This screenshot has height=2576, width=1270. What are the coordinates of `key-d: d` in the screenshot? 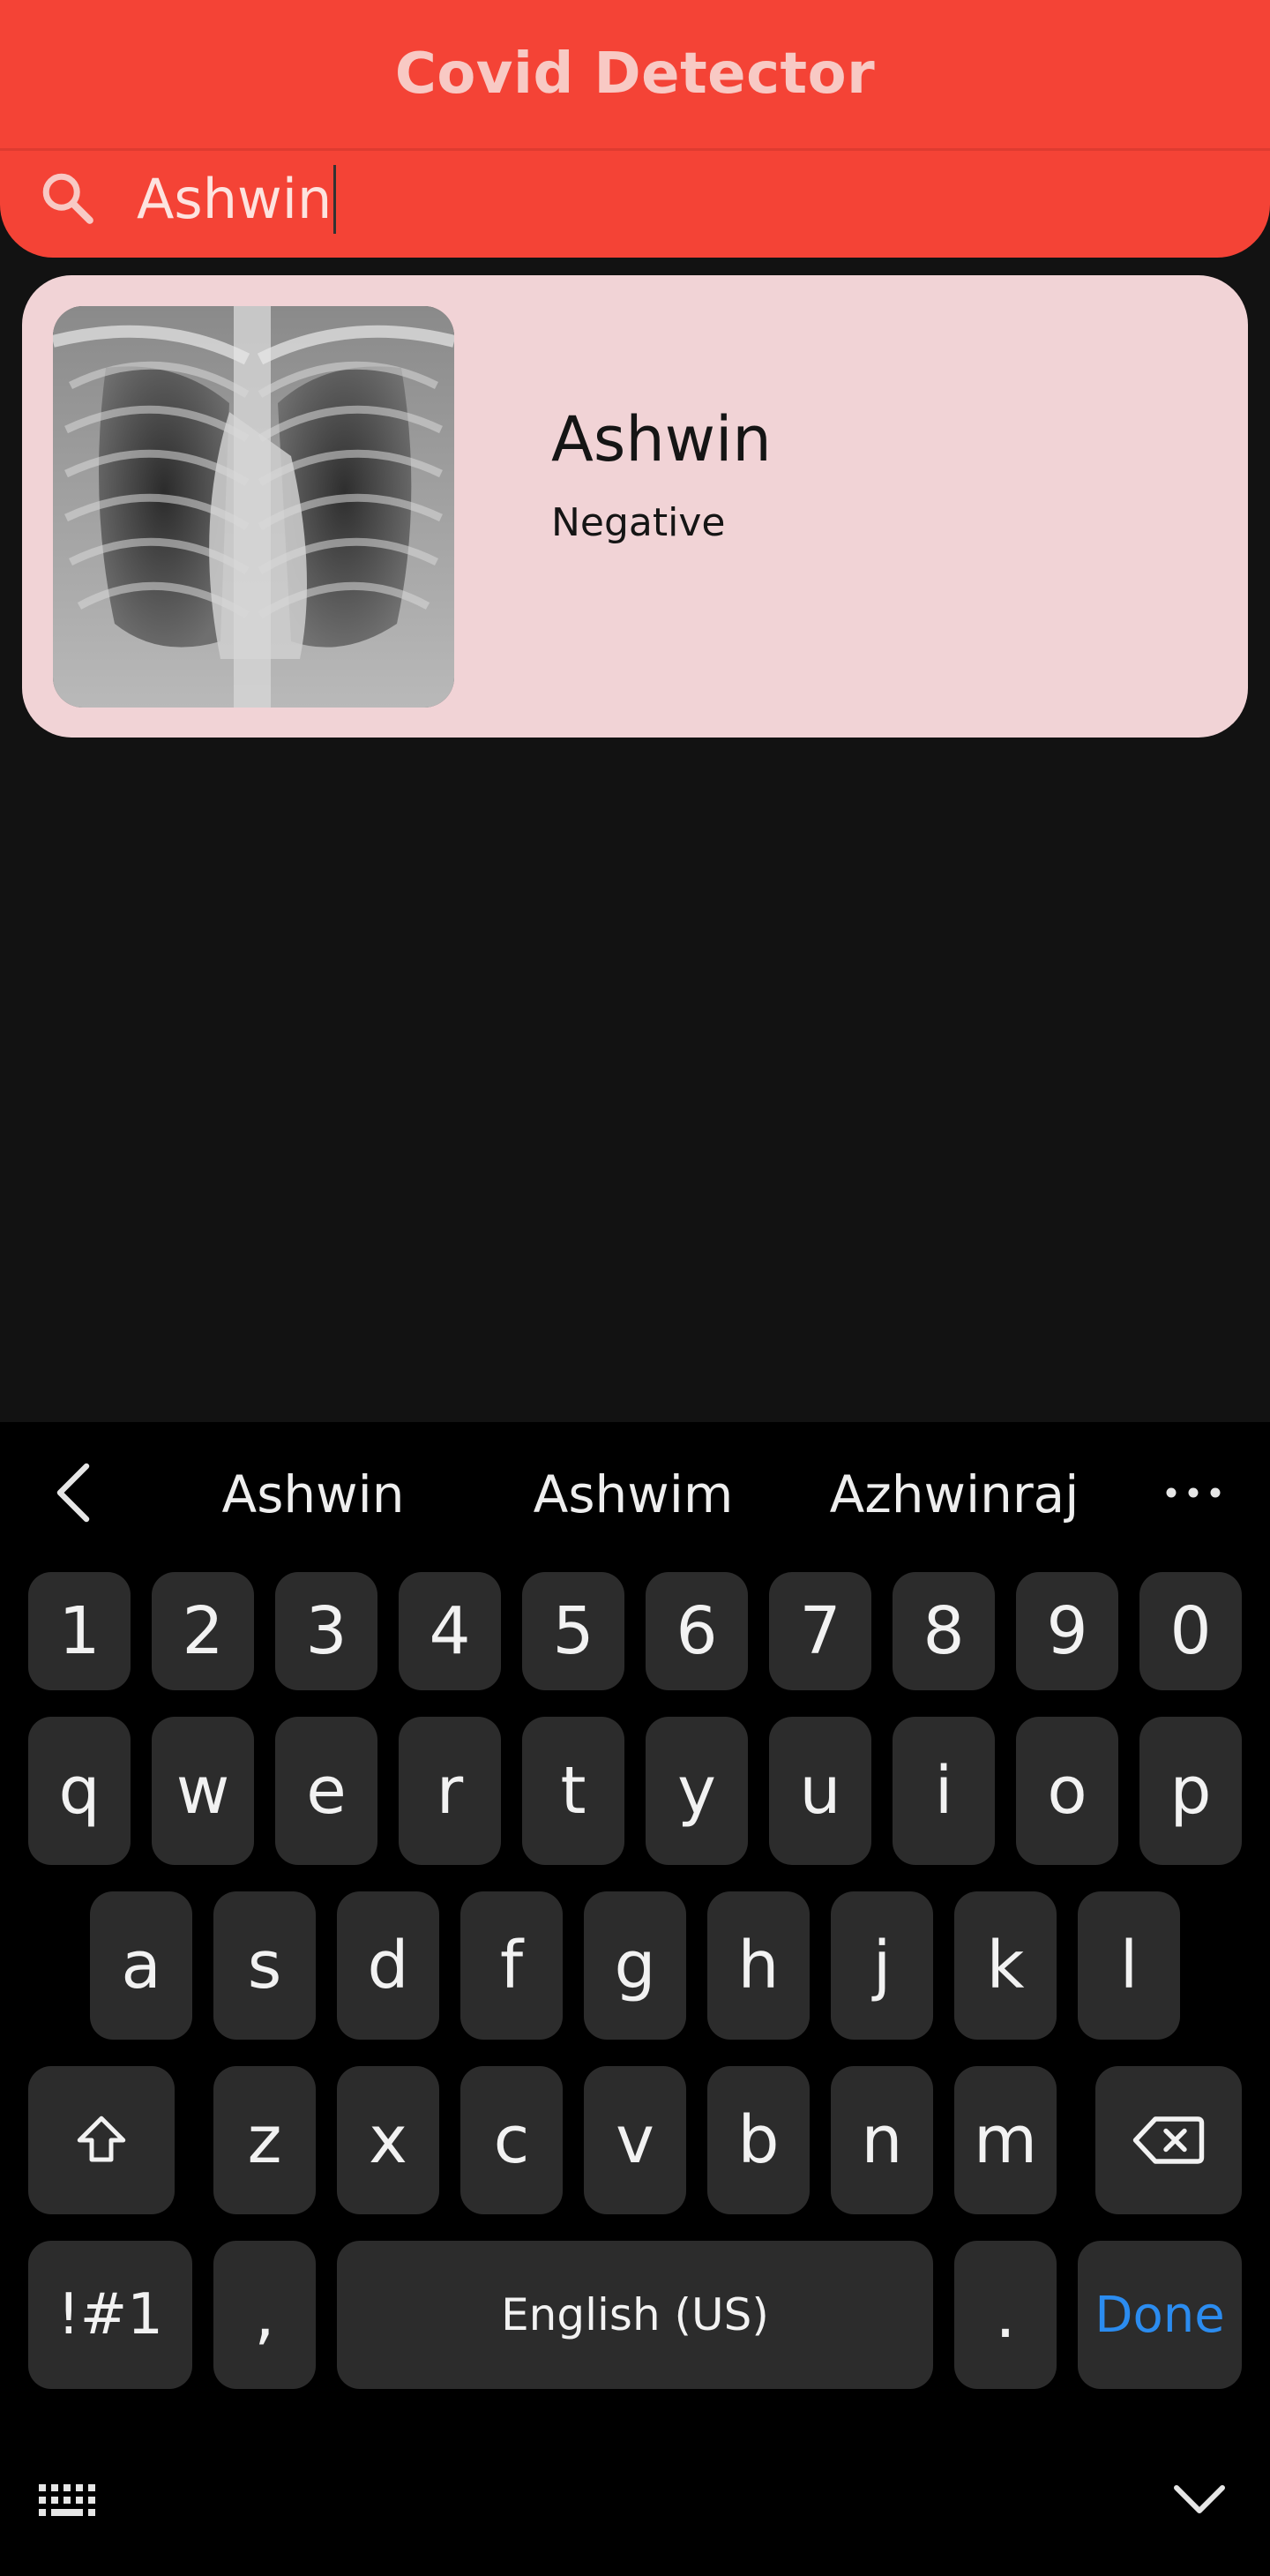 It's located at (388, 1966).